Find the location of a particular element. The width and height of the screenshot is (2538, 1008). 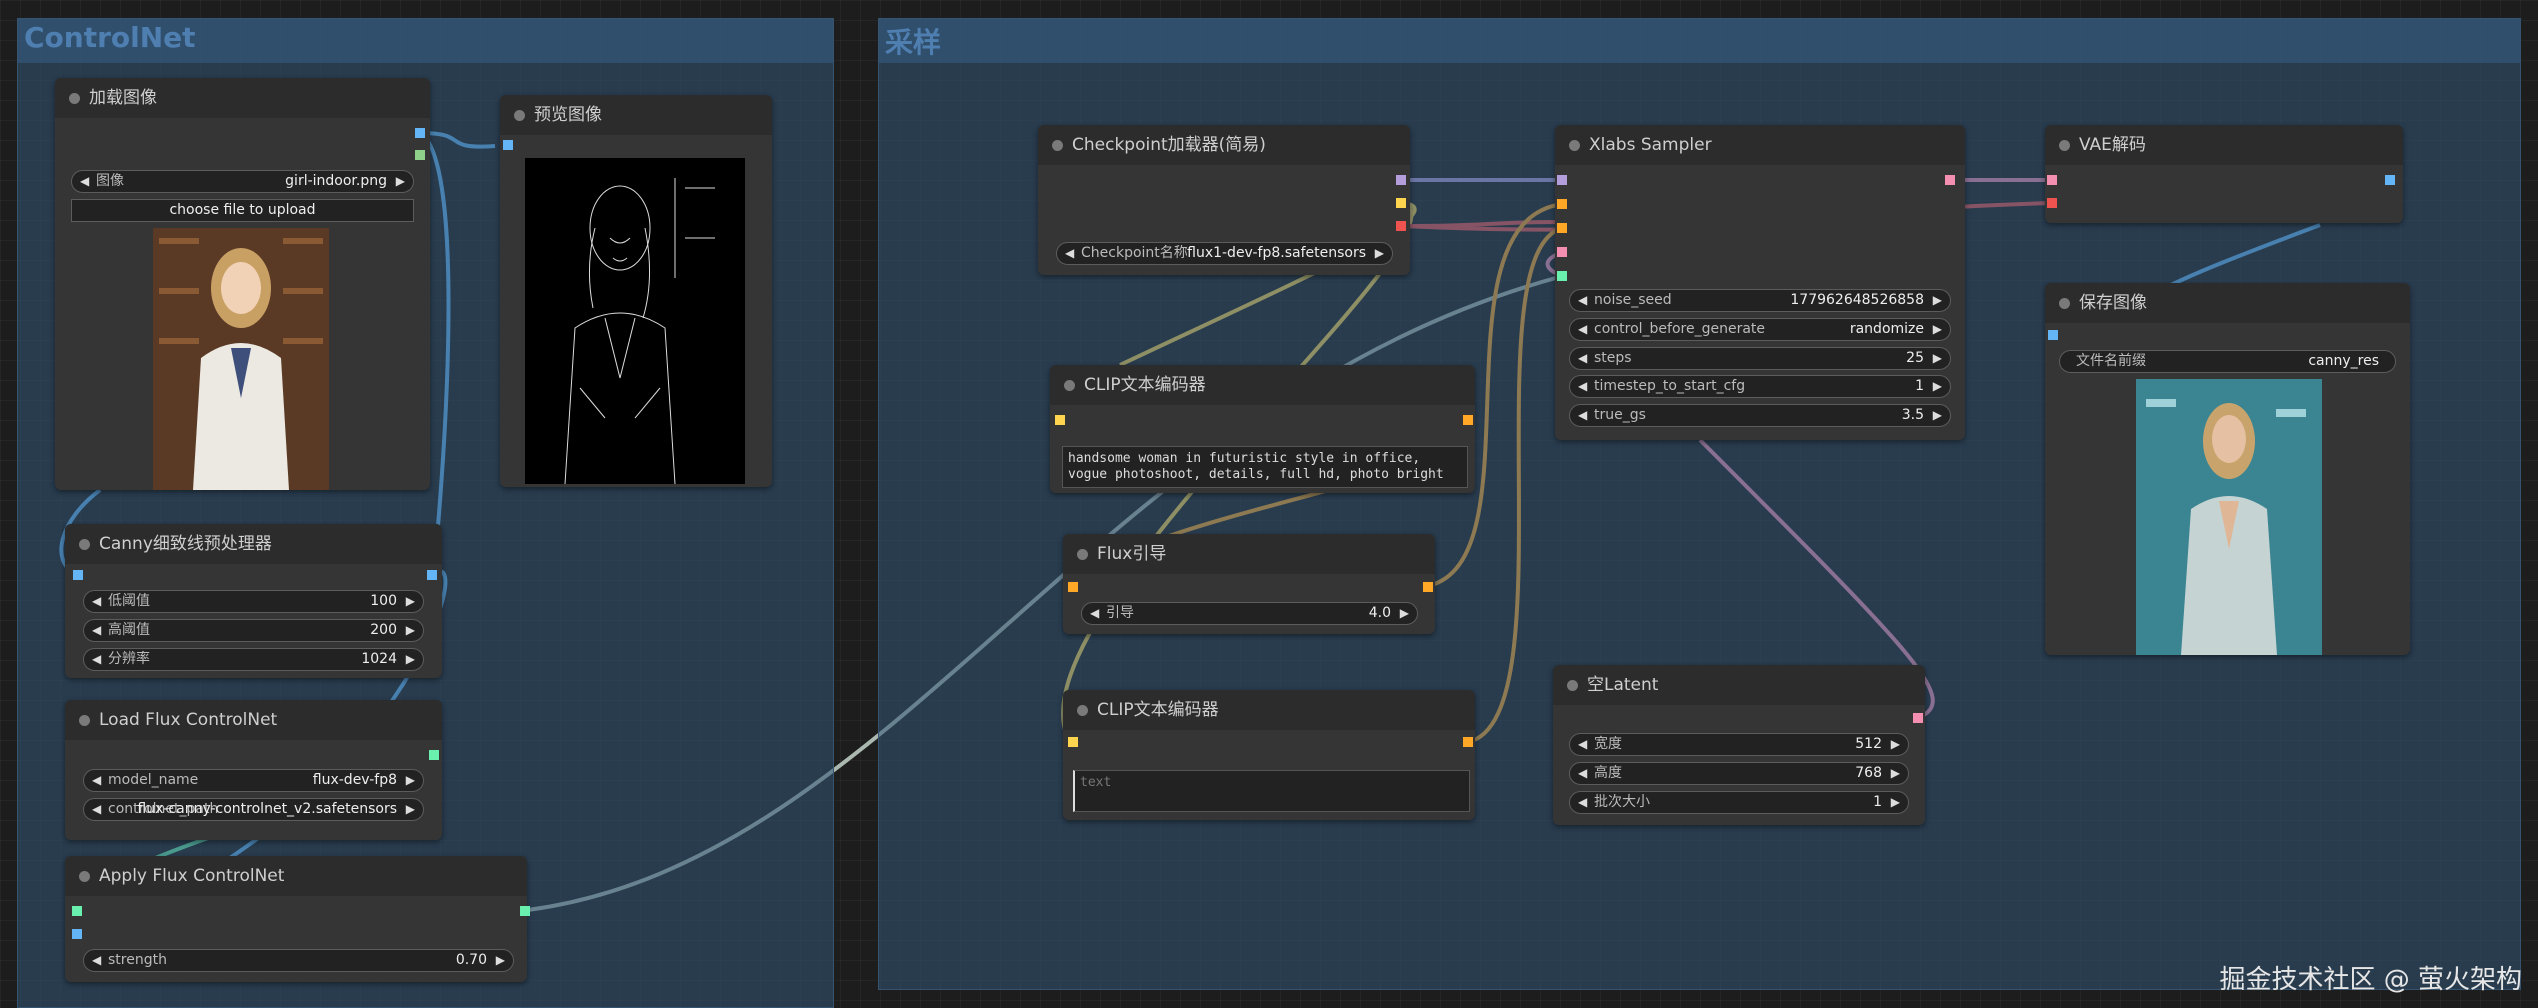

negative-prompt-textarea: text is located at coordinates (1271, 791).